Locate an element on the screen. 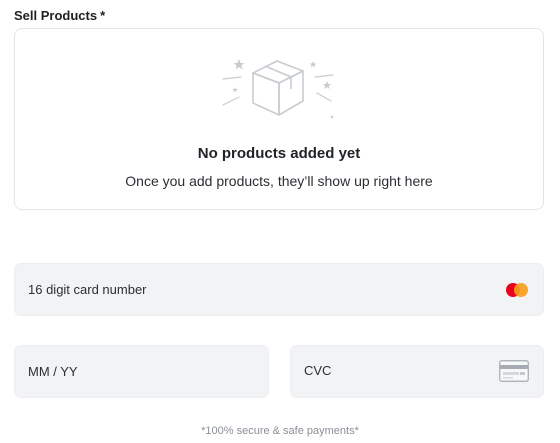 The height and width of the screenshot is (443, 560). secure-payments-note: *100% secure & safe payments* is located at coordinates (280, 431).